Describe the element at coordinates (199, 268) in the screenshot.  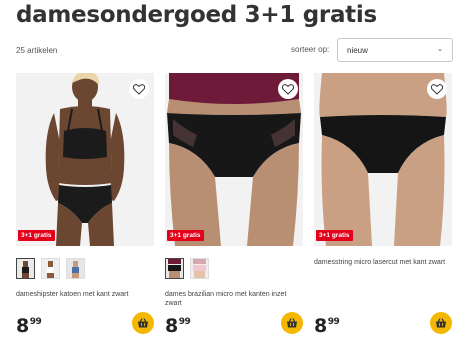
I see `swatch-roze` at that location.